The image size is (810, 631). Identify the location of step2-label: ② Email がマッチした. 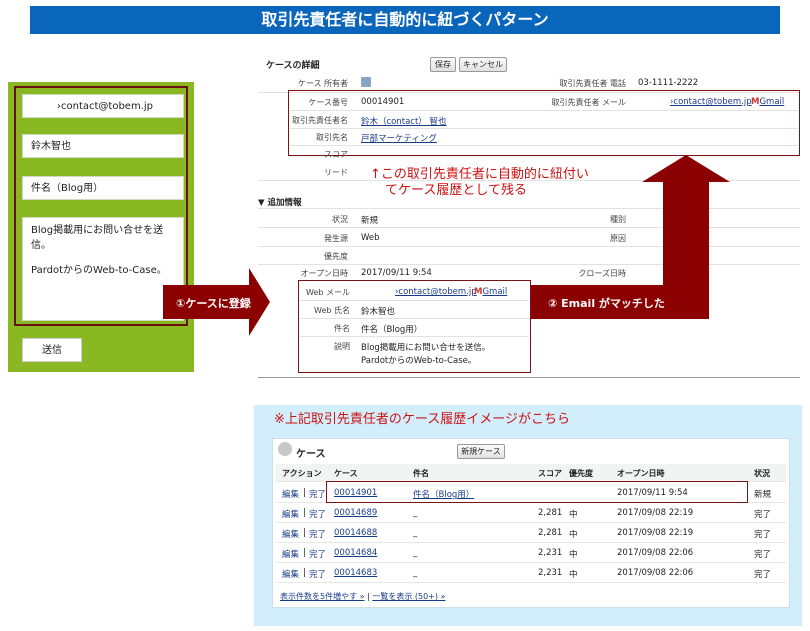
(606, 303).